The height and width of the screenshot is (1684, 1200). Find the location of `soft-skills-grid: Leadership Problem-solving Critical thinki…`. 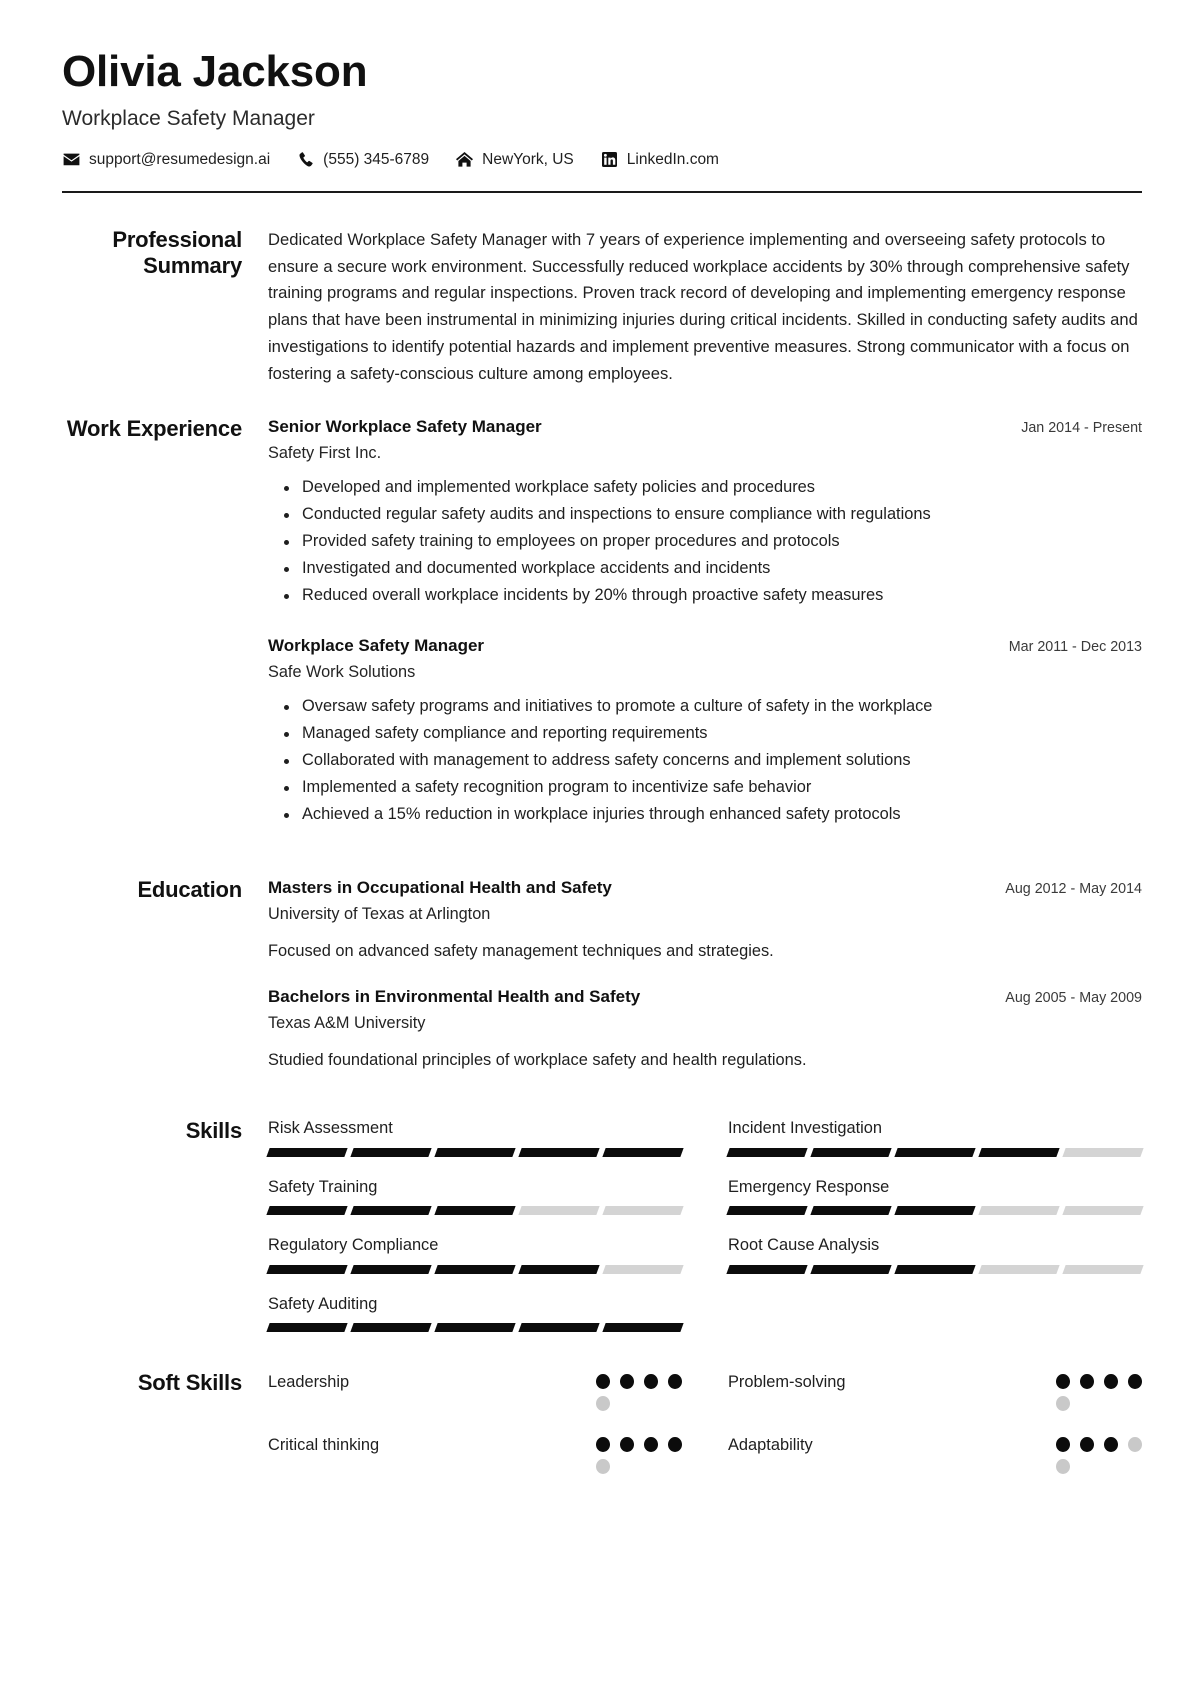

soft-skills-grid: Leadership Problem-solving Critical thinki… is located at coordinates (705, 1433).